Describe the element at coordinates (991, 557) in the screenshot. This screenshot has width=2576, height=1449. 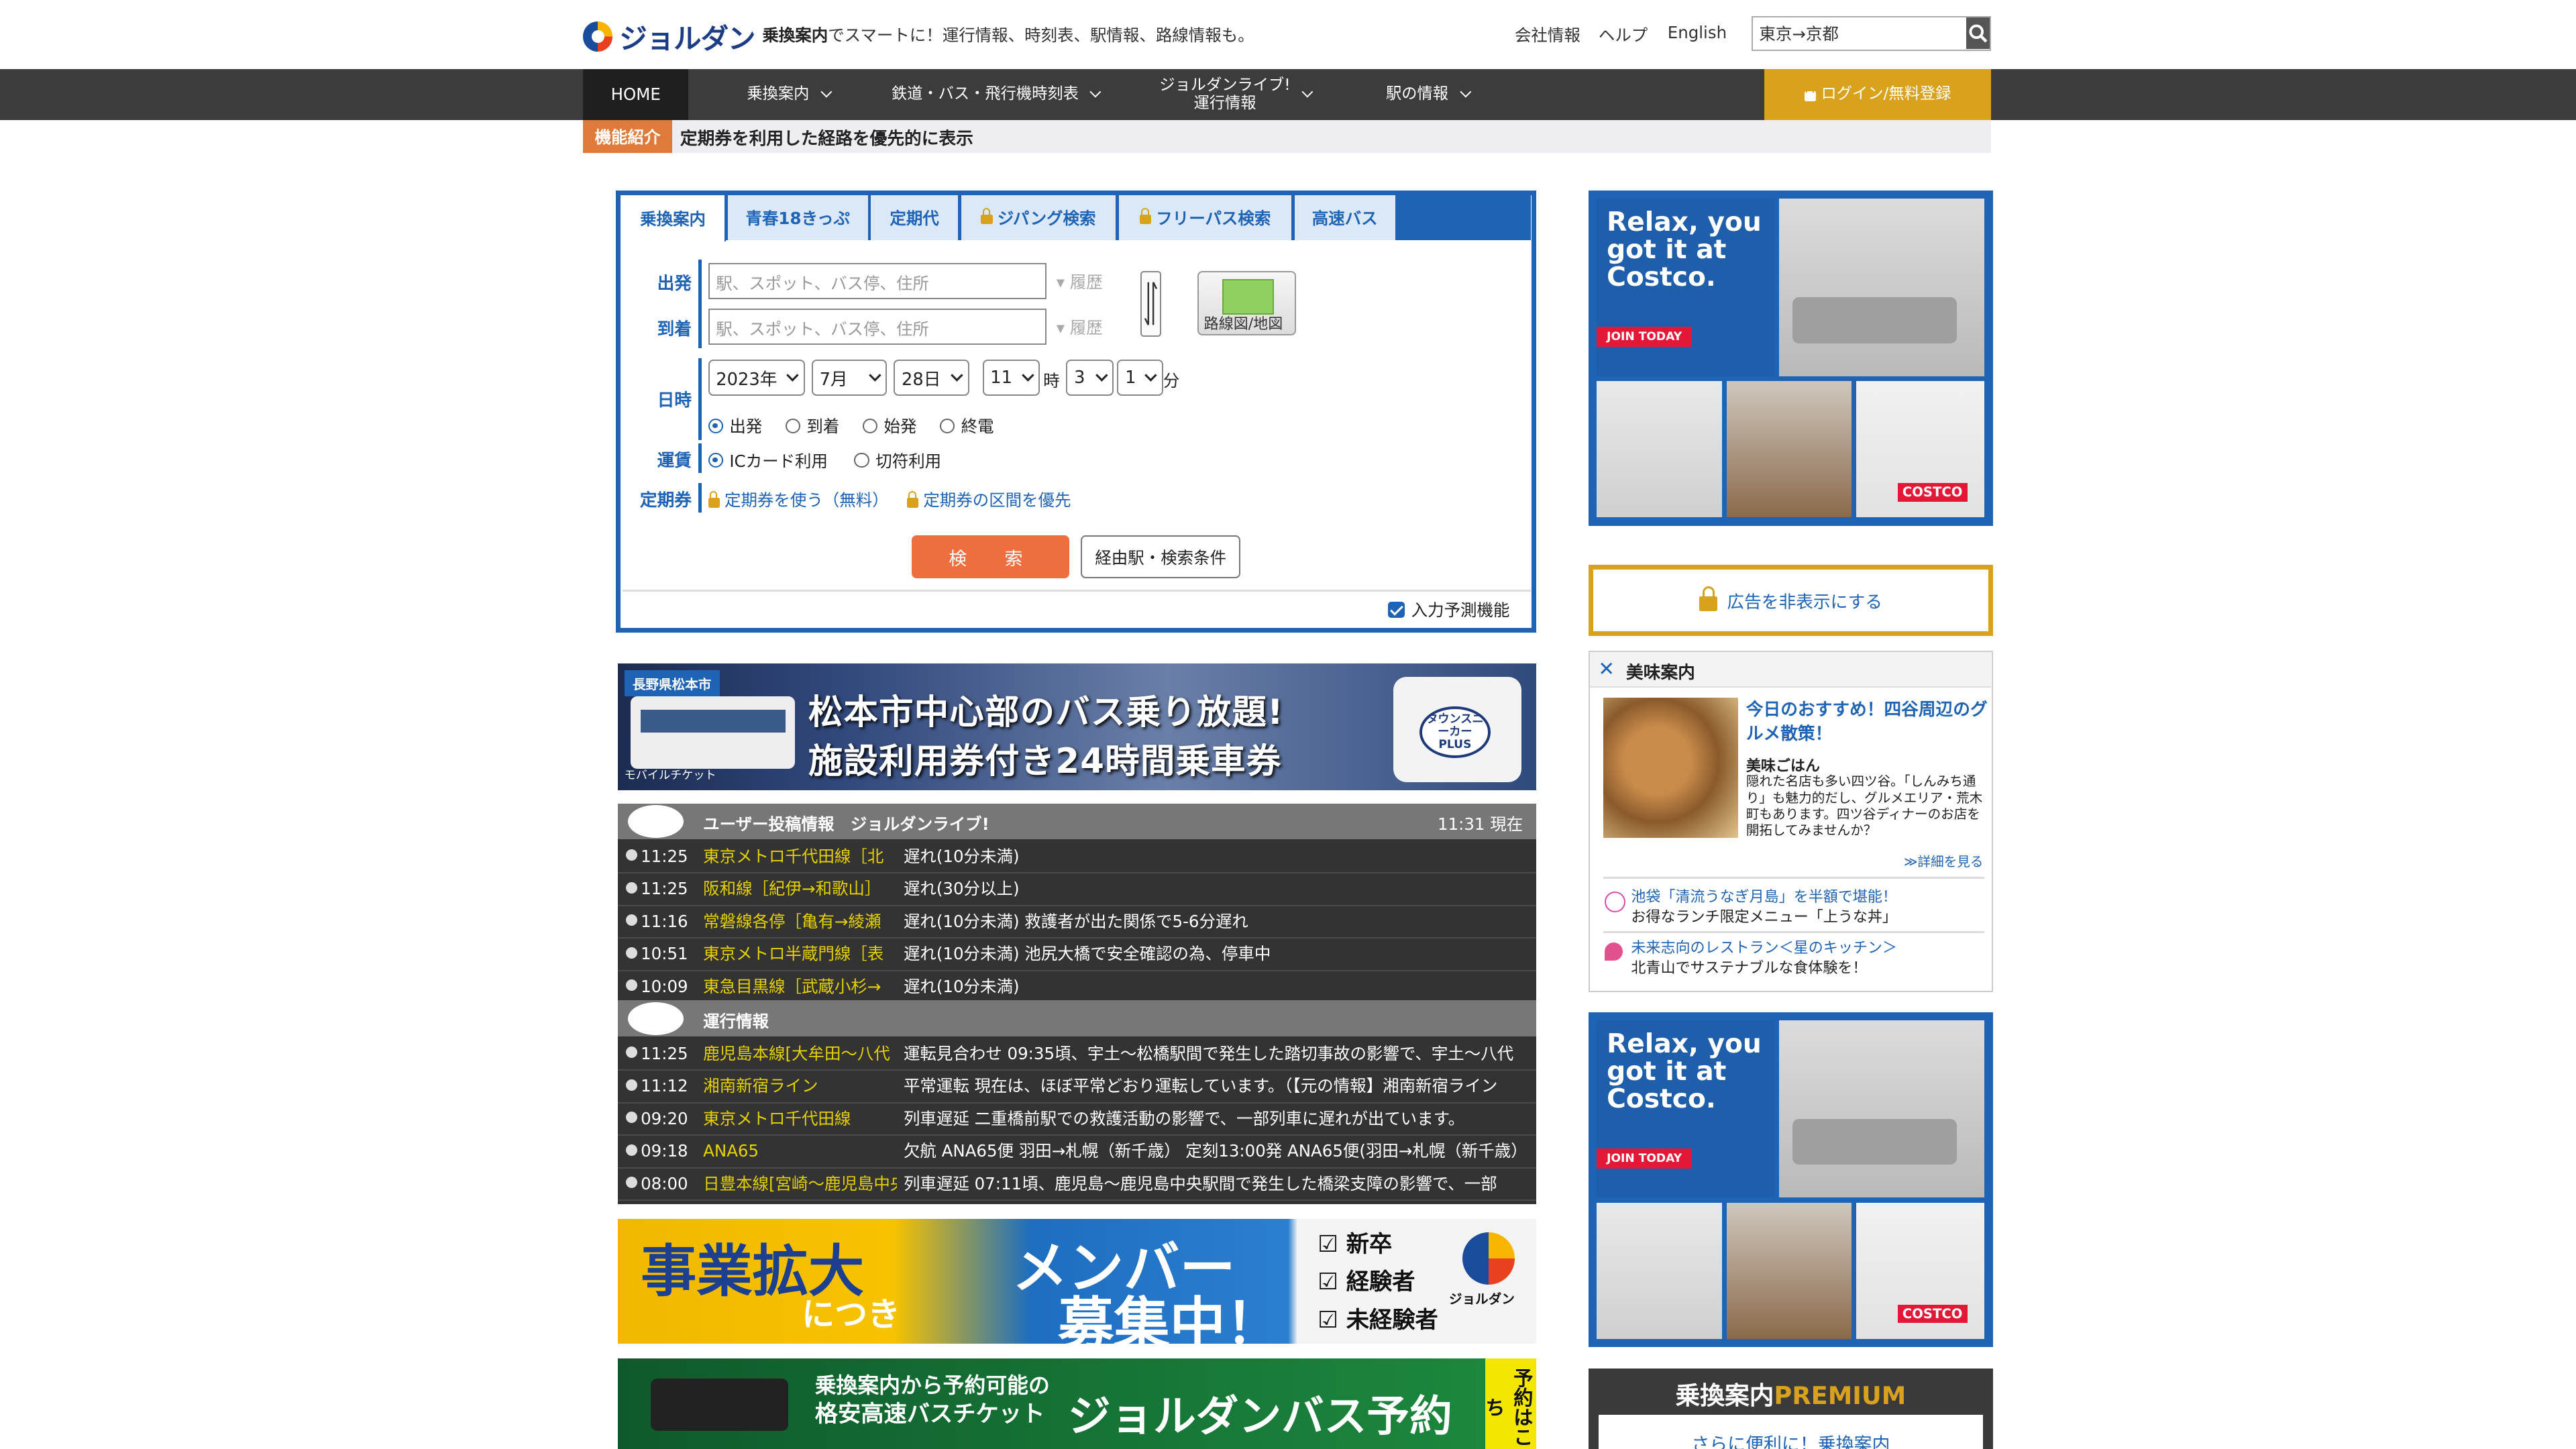
I see `route-search-button: 検 索` at that location.